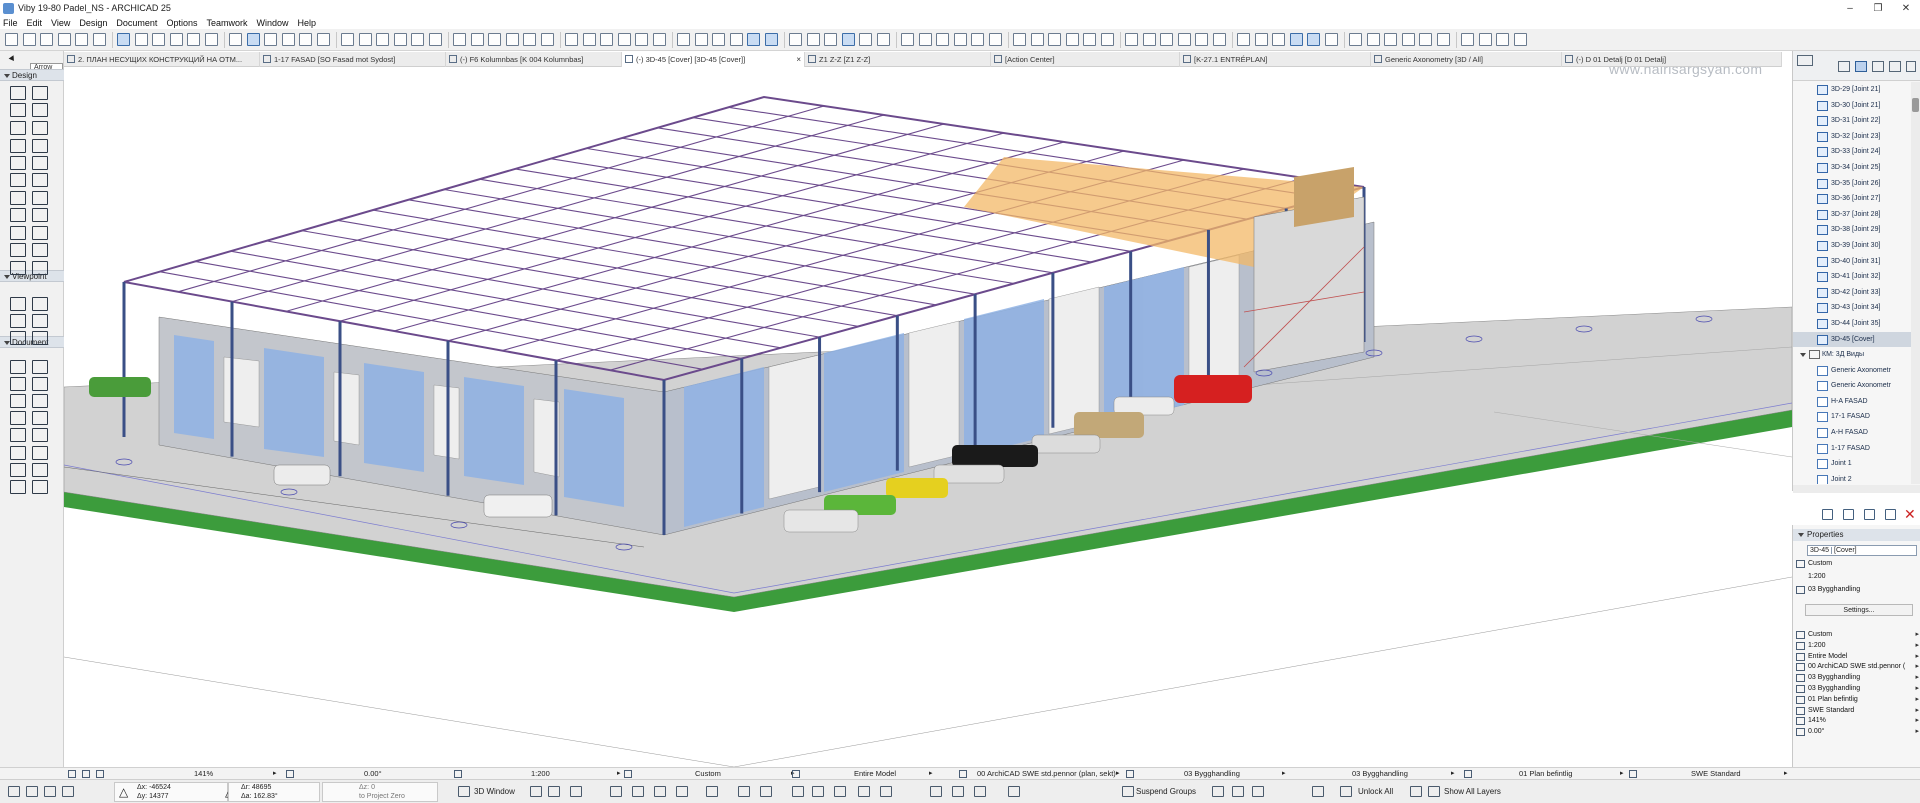  I want to click on markup-icon, so click(771, 39).